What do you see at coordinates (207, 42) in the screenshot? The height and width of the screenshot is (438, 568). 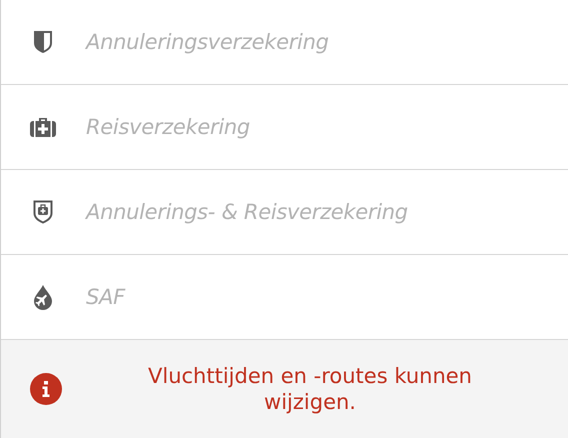 I see `option-label: Annuleringsverzekering` at bounding box center [207, 42].